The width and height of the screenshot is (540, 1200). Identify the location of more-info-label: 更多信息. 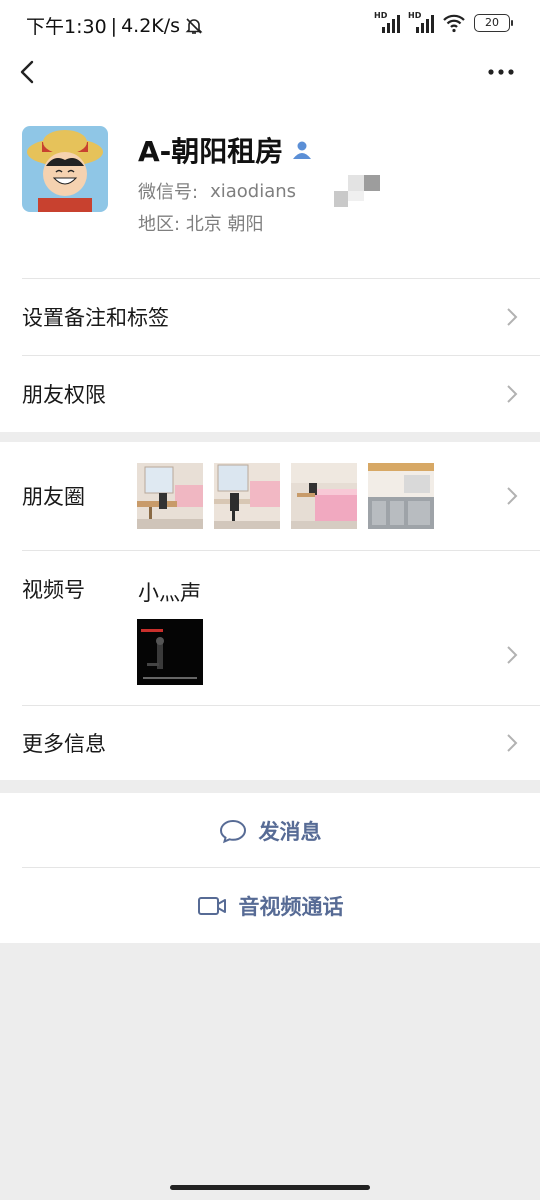
(64, 744).